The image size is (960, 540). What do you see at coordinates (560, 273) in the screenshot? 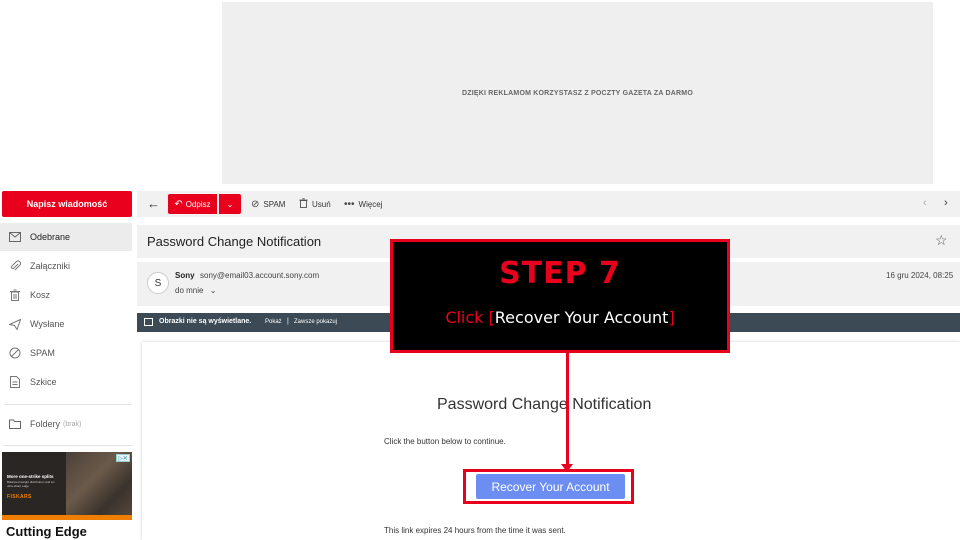
I see `step-title: STEP 7` at bounding box center [560, 273].